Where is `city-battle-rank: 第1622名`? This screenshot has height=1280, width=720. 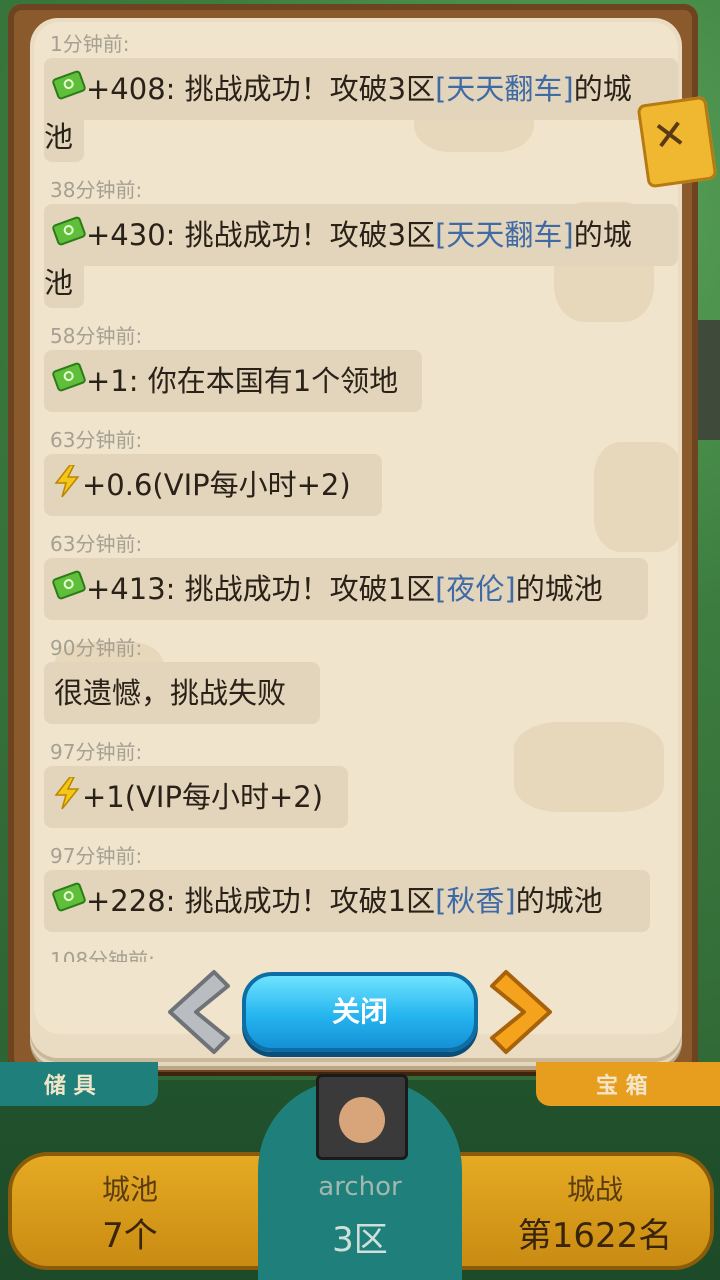 city-battle-rank: 第1622名 is located at coordinates (595, 1236).